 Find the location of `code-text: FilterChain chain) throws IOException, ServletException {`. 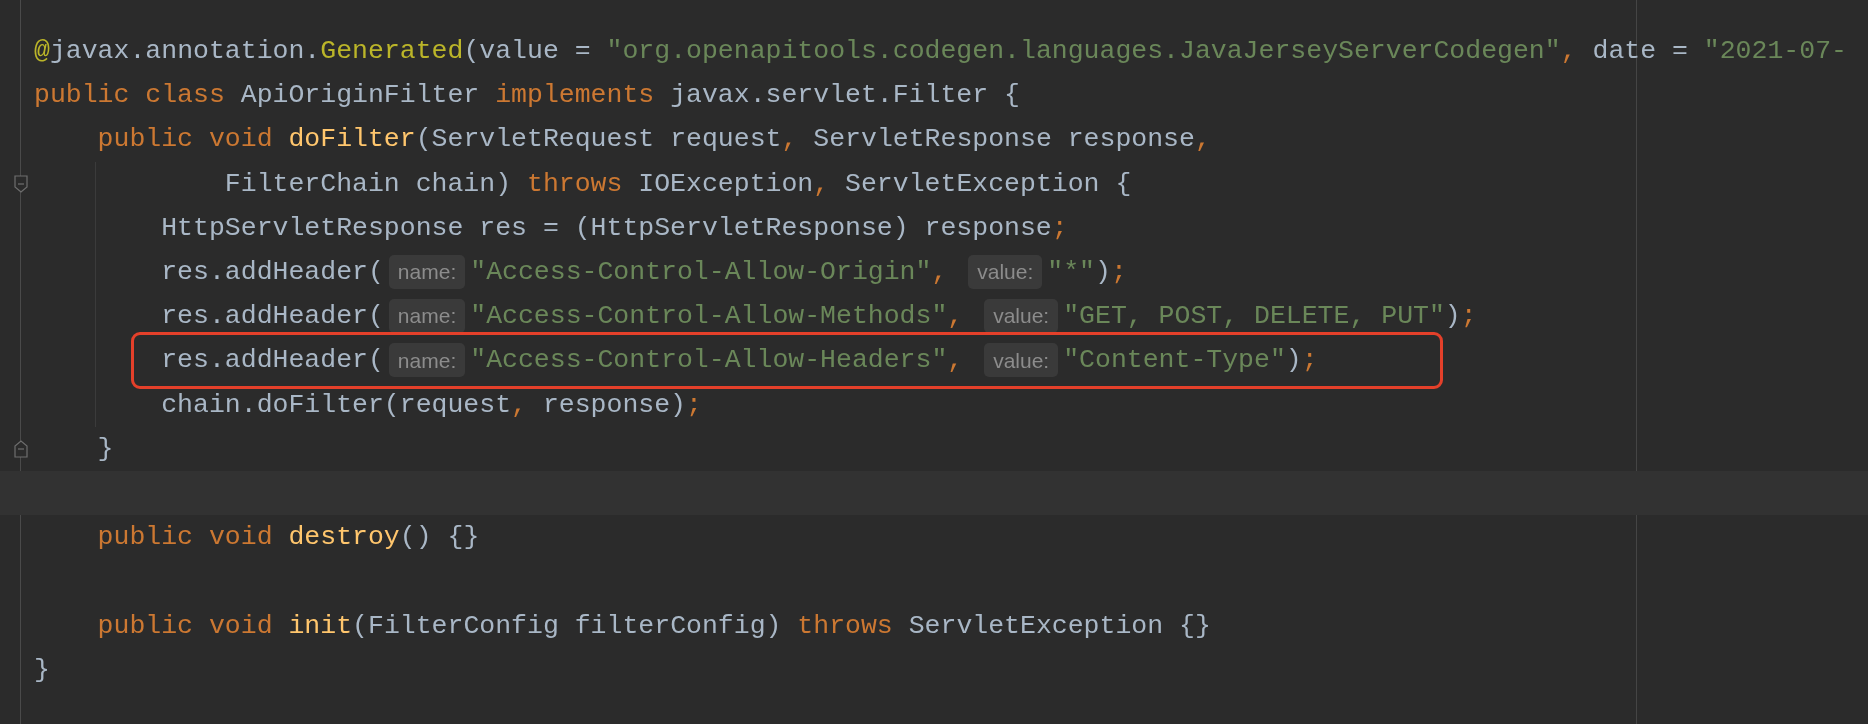

code-text: FilterChain chain) throws IOException, ServletException { is located at coordinates (677, 184).